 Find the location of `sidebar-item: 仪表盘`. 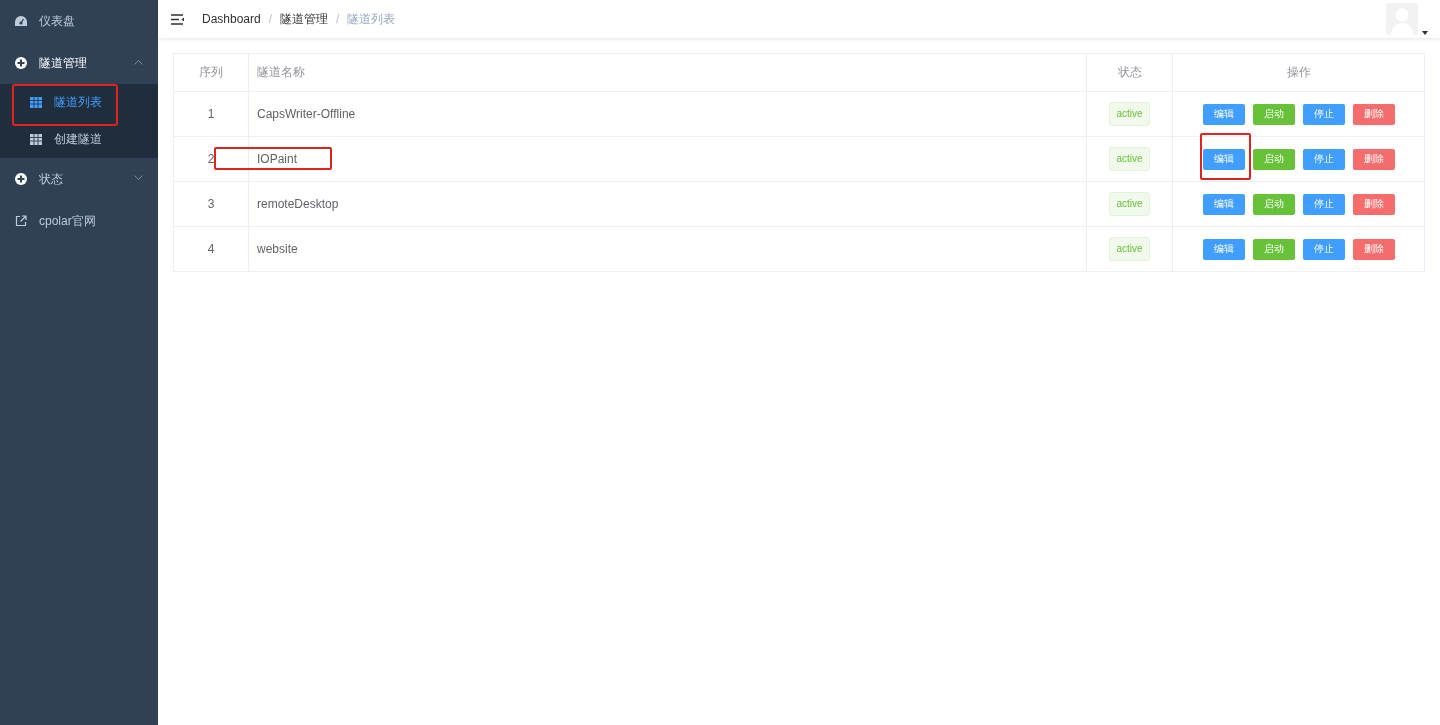

sidebar-item: 仪表盘 is located at coordinates (79, 21).